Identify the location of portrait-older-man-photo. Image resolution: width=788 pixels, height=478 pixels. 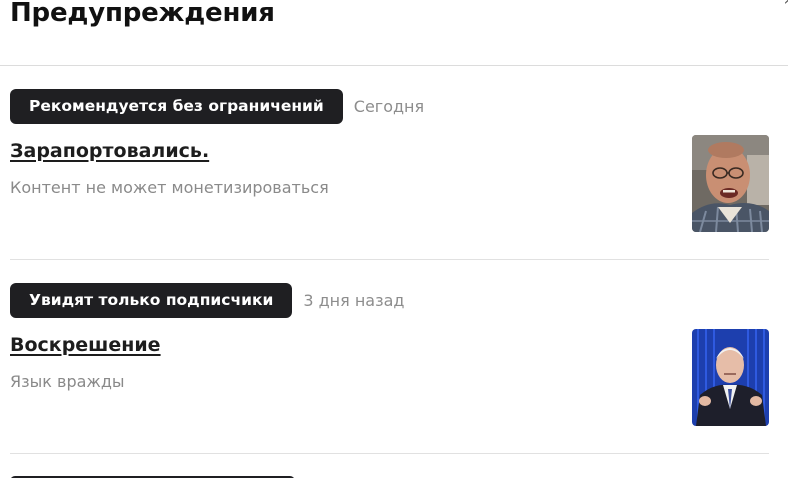
(730, 183).